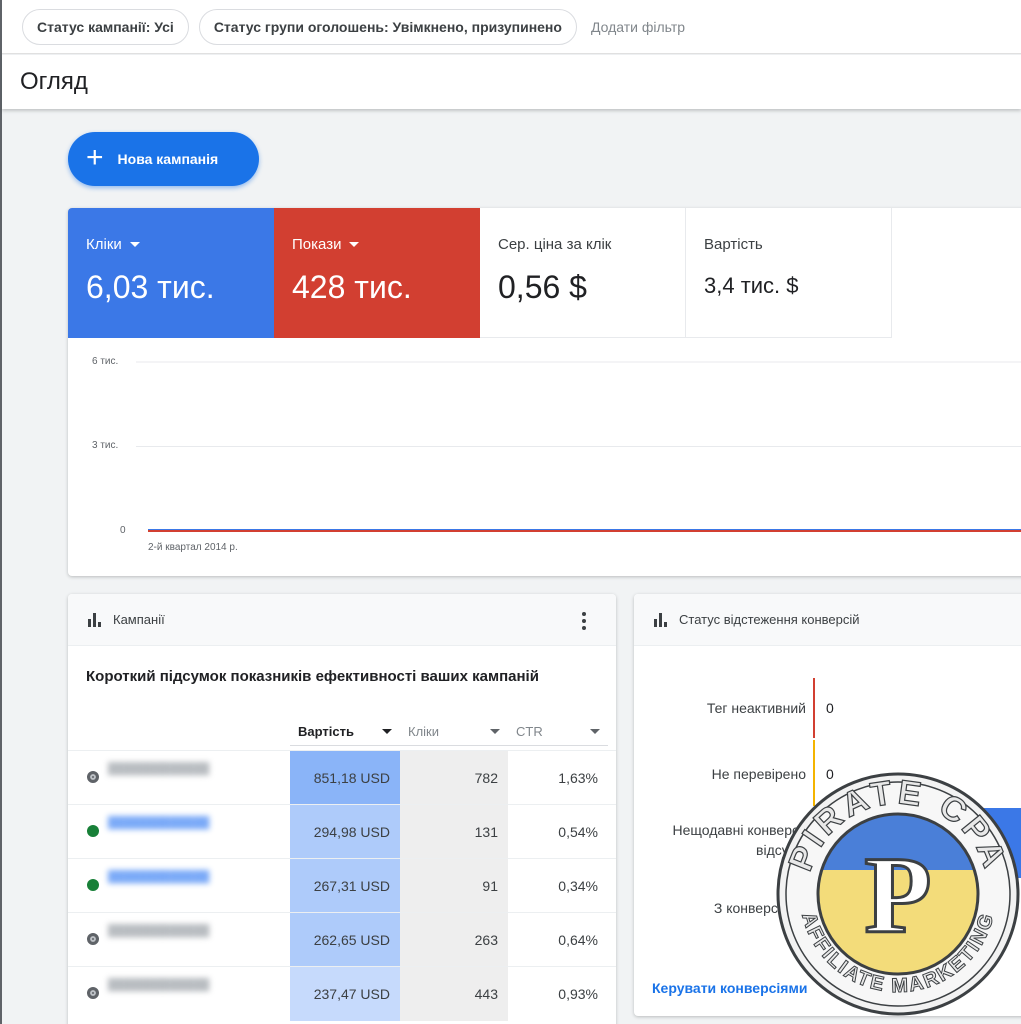 This screenshot has height=1024, width=1021. I want to click on plus-icon: +, so click(95, 157).